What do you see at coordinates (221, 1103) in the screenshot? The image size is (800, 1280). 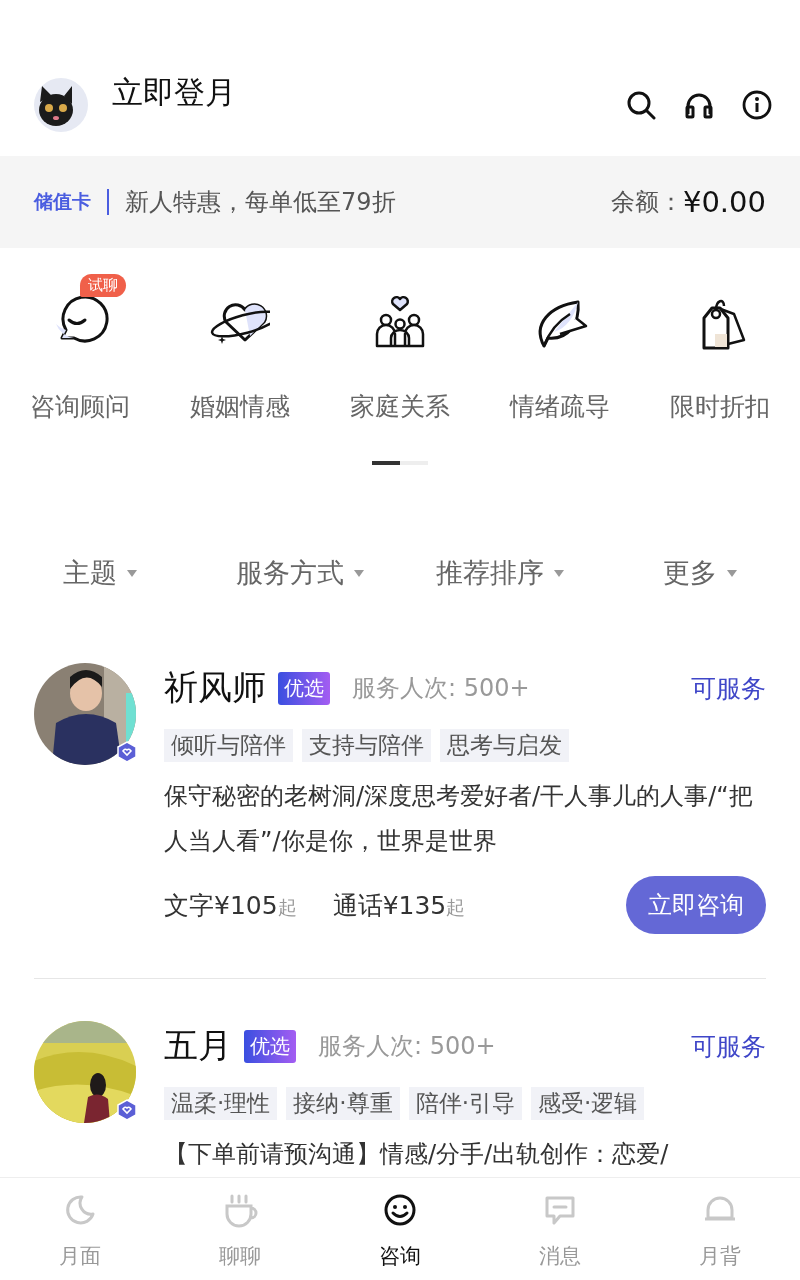 I see `specialty-tag: 温柔·理性` at bounding box center [221, 1103].